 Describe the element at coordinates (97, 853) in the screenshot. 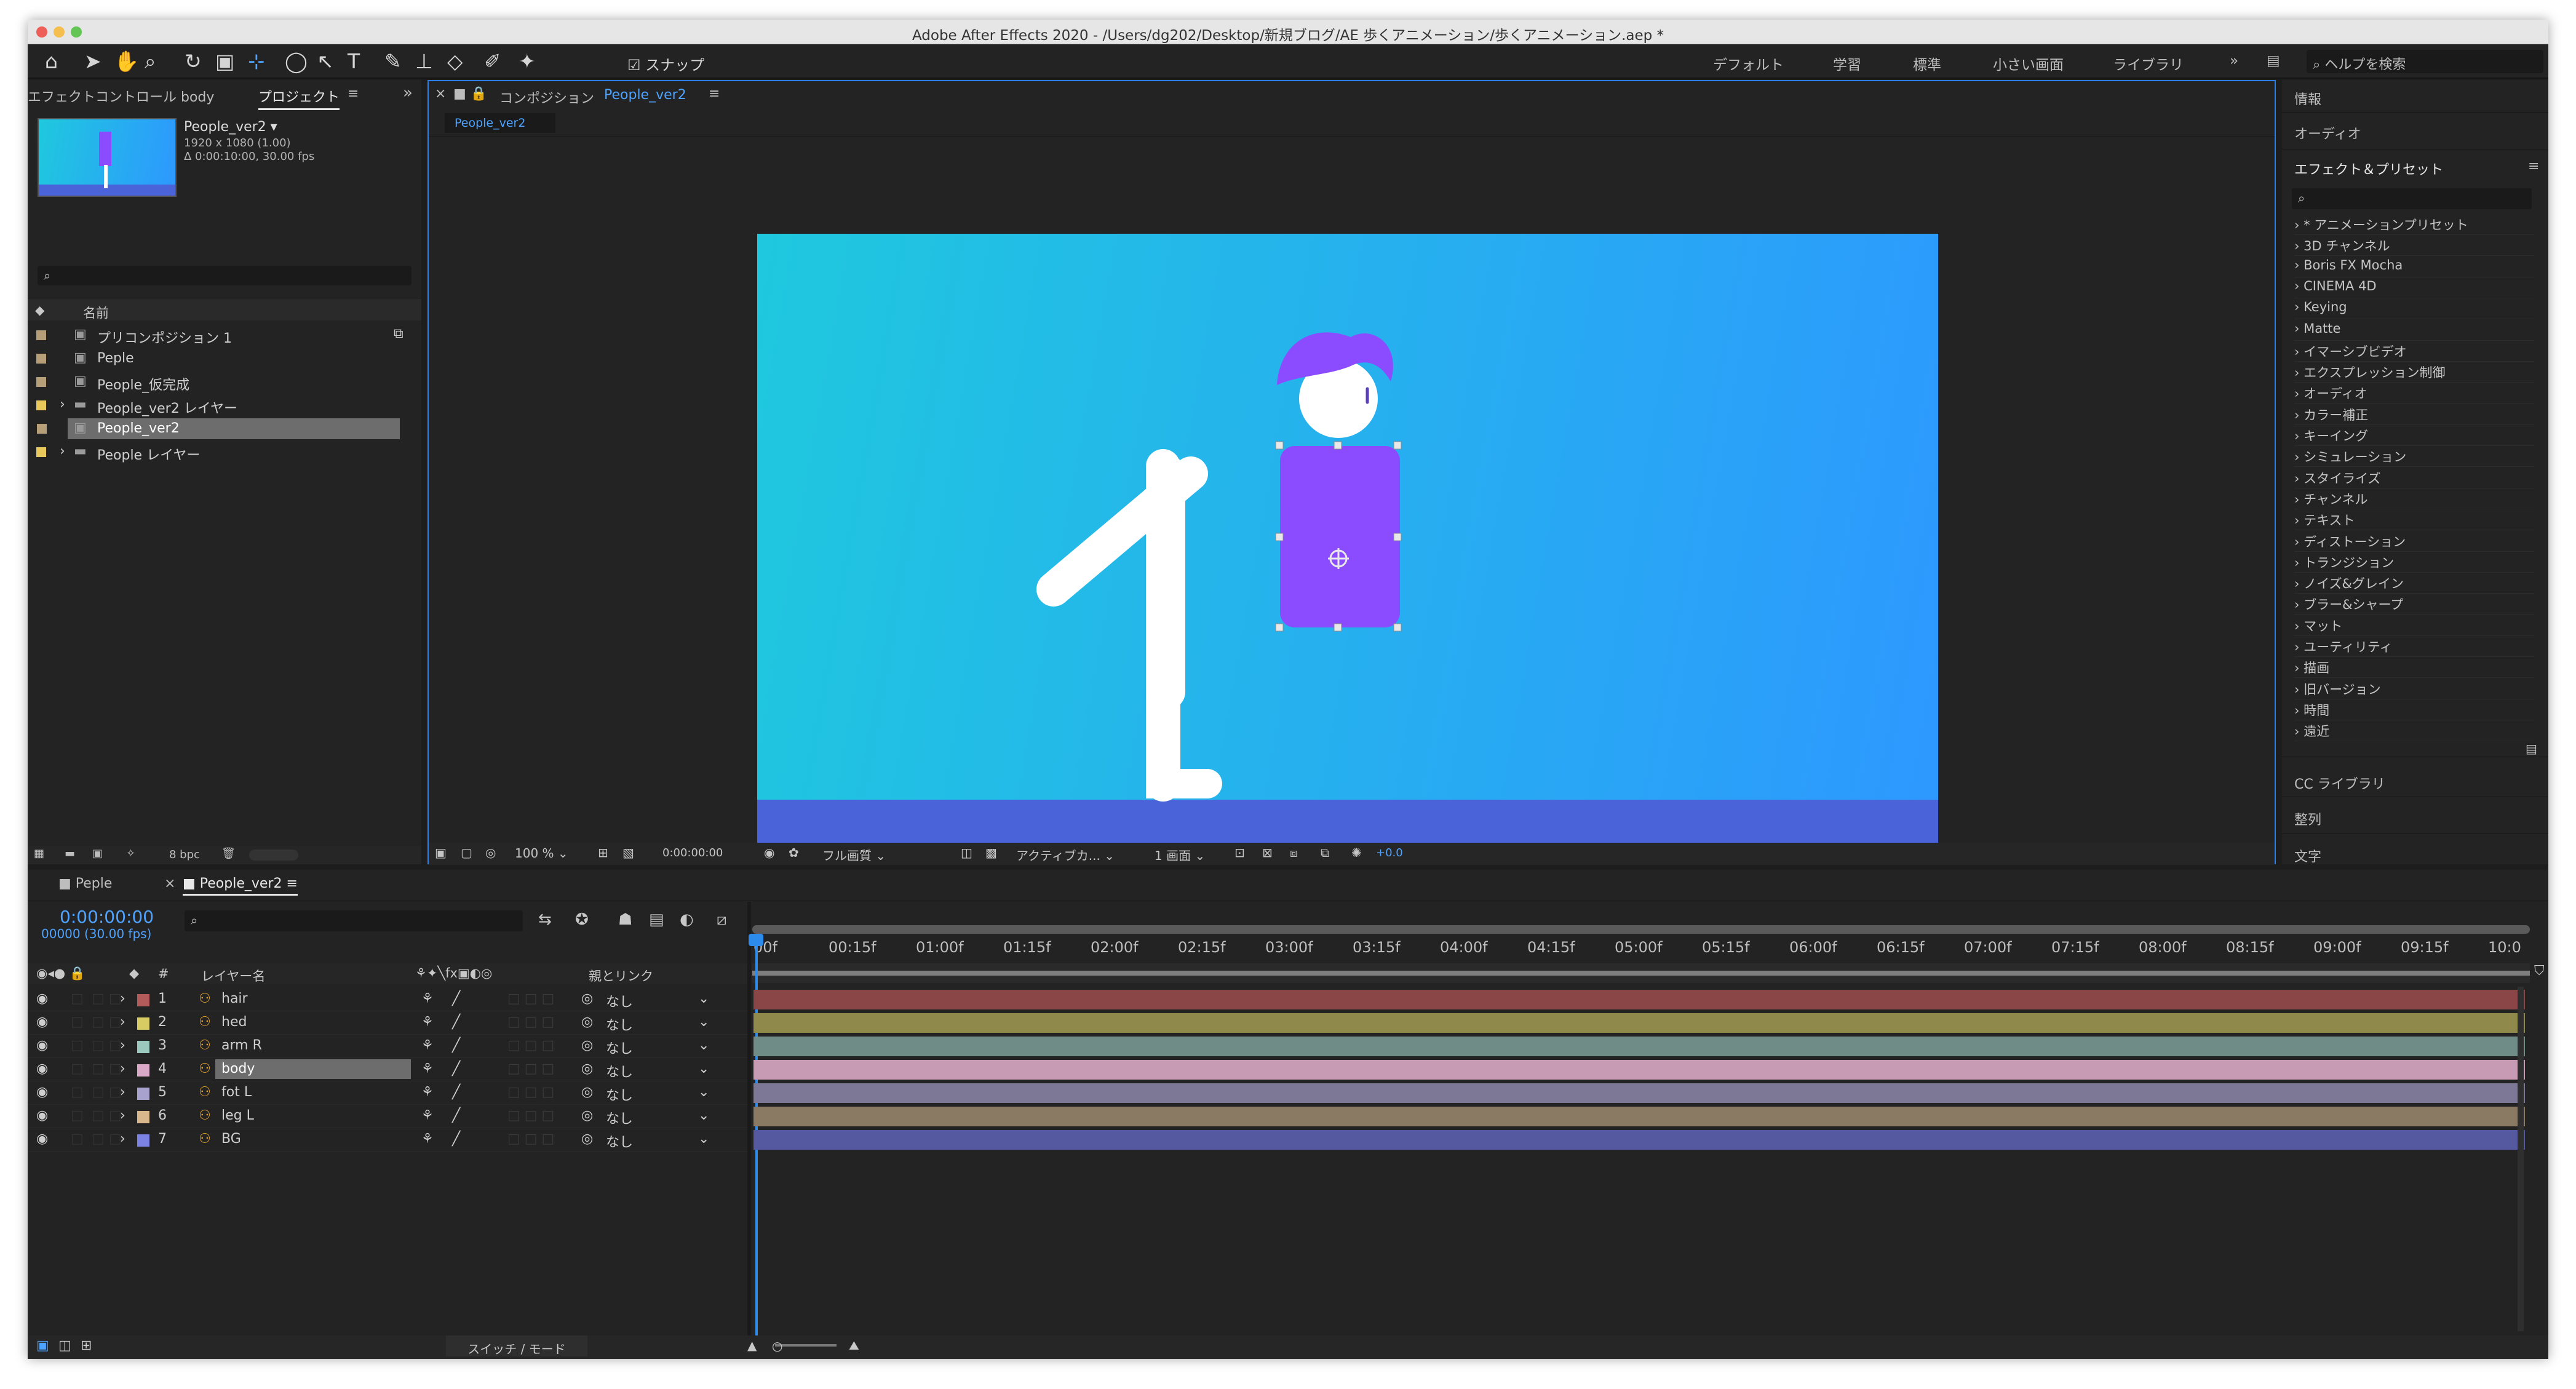

I see `new-comp-icon: ▣` at that location.